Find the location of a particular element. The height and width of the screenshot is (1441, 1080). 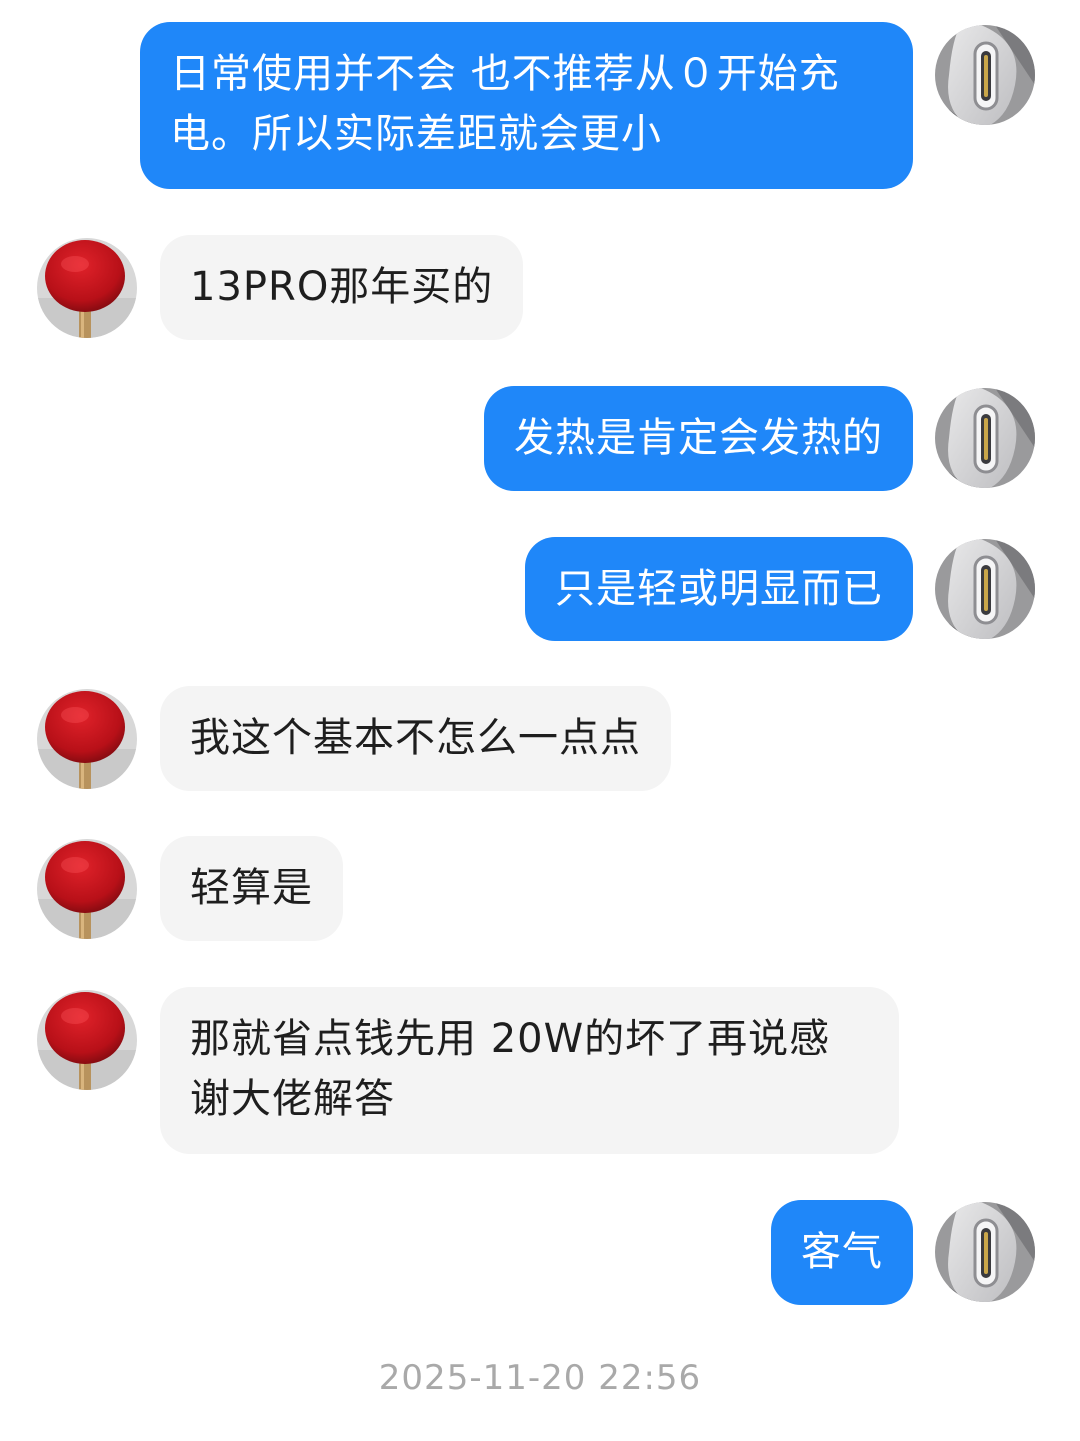

message-bubble-other: 轻算是 is located at coordinates (251, 888).